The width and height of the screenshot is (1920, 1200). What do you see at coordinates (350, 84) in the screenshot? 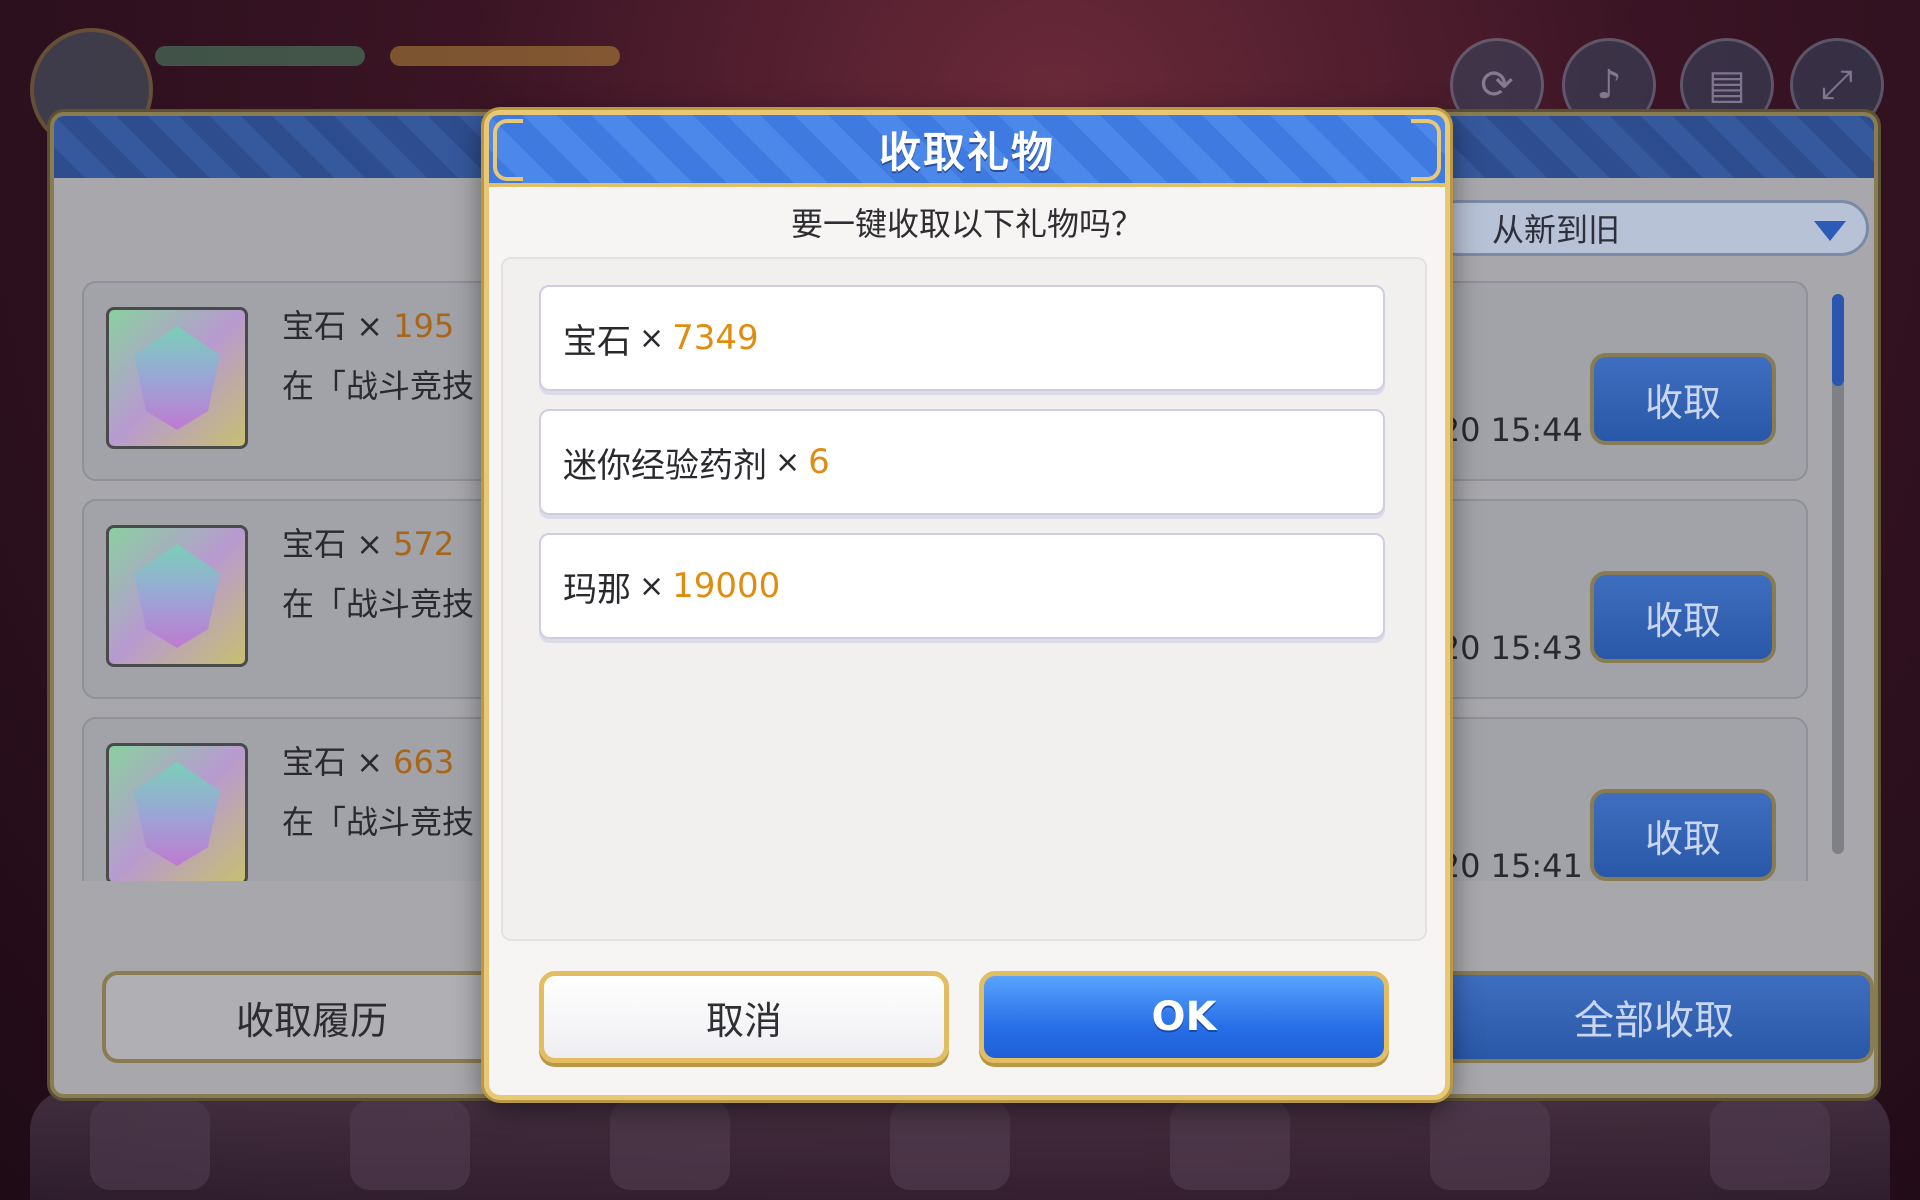
I see `player-hud` at bounding box center [350, 84].